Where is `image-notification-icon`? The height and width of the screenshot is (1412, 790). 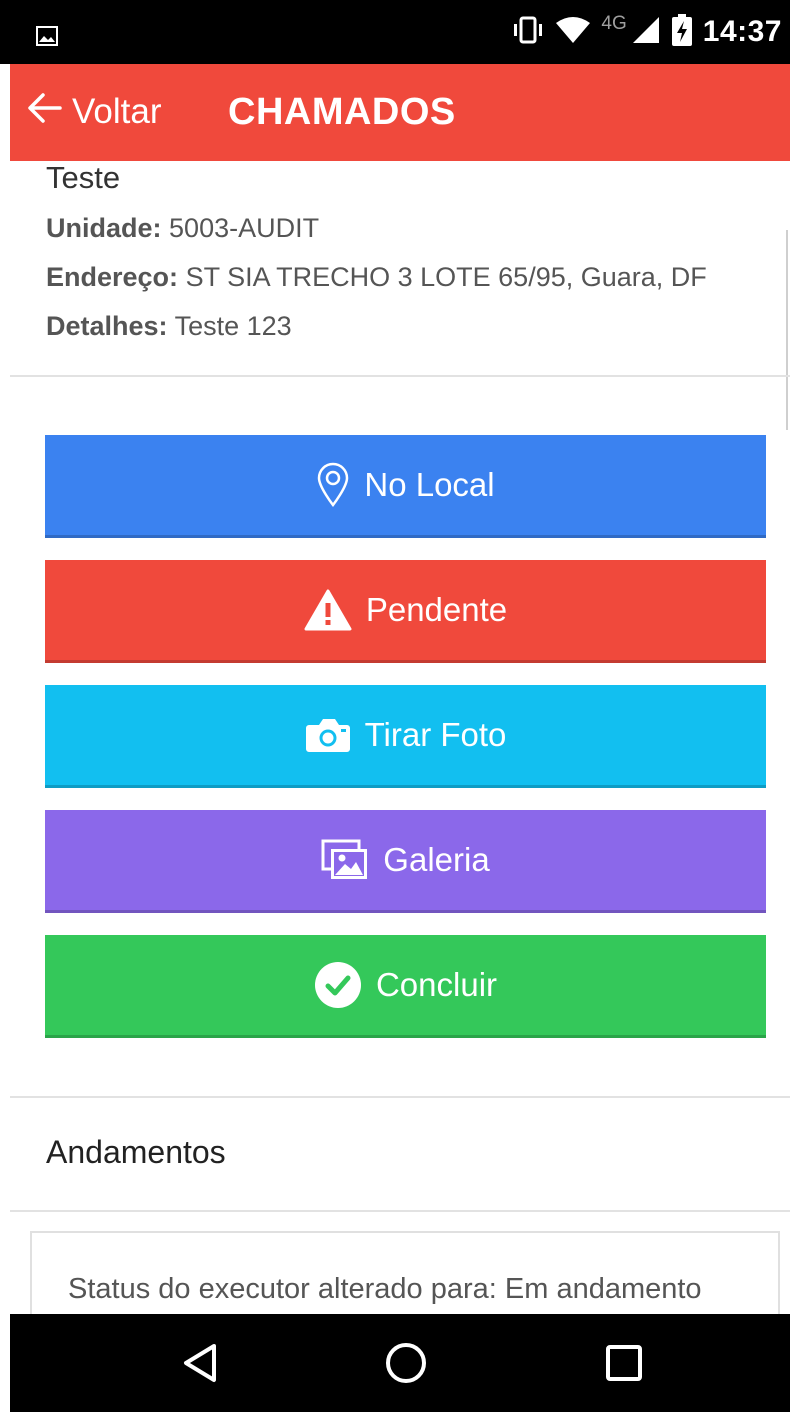
image-notification-icon is located at coordinates (47, 38).